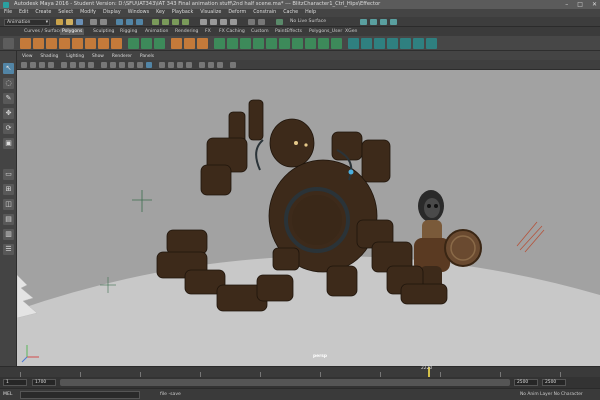  I want to click on panel-menu-show: Show, so click(98, 56).